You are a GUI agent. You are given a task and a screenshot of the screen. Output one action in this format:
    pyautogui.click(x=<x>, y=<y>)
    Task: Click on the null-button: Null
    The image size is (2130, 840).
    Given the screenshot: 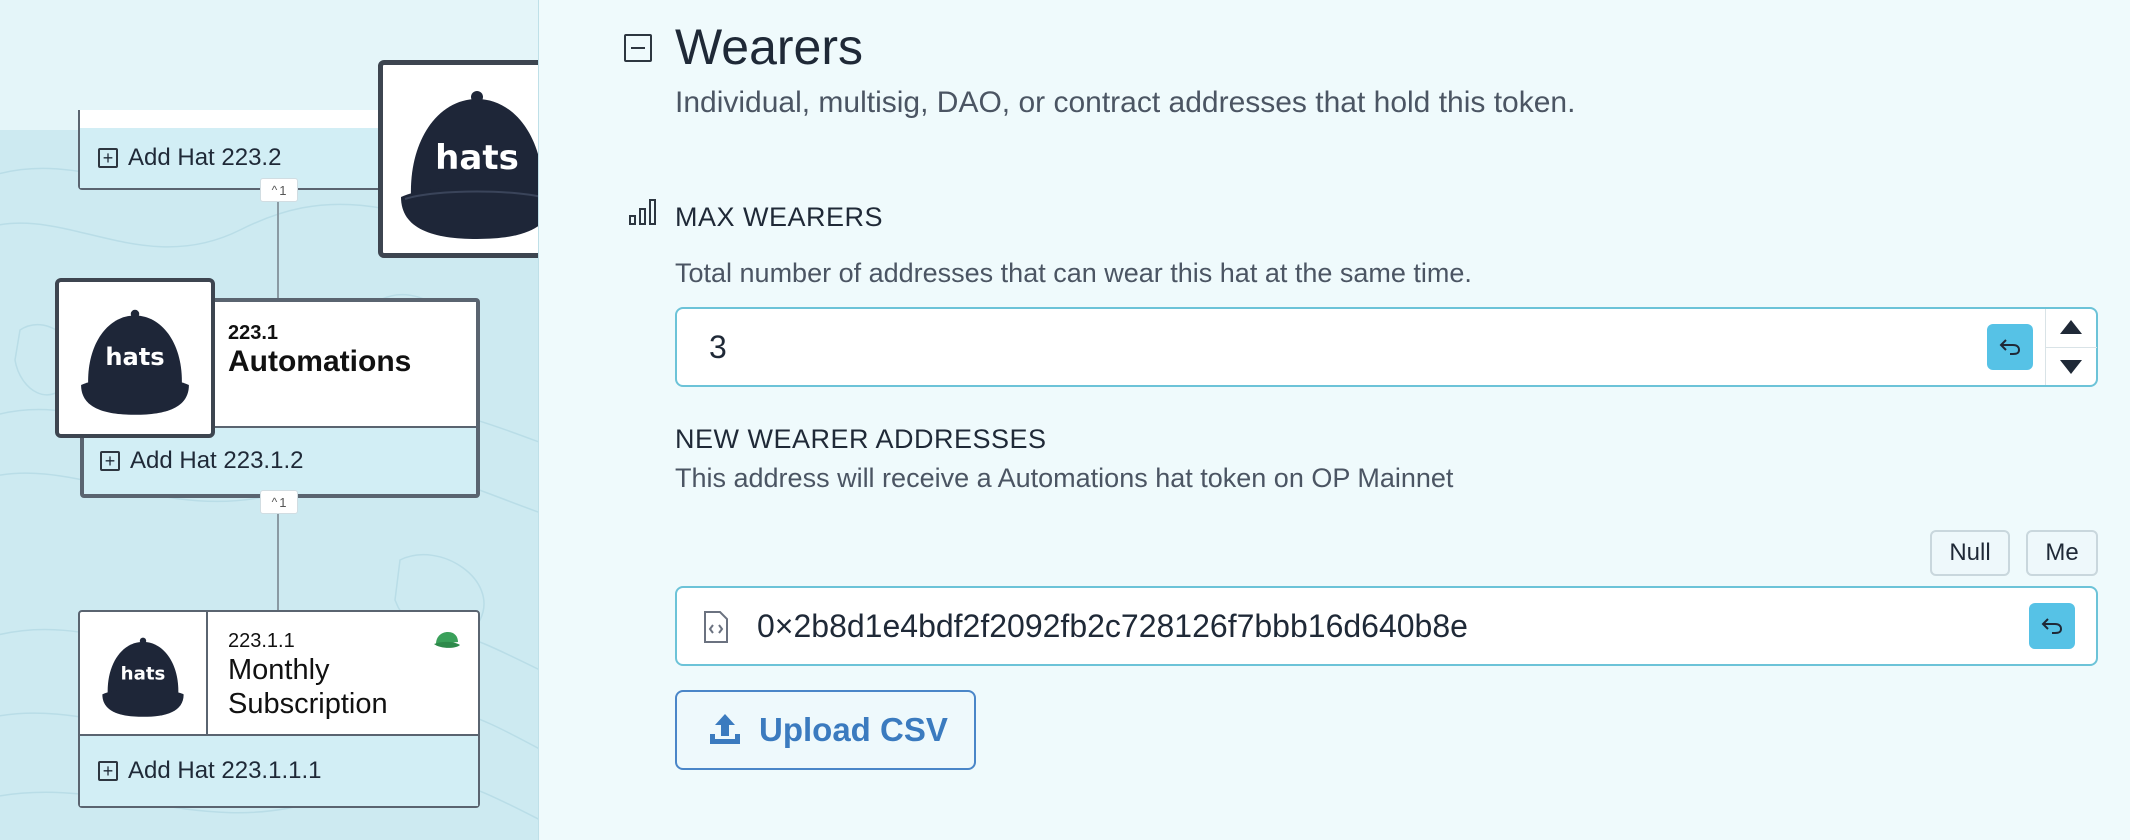 What is the action you would take?
    pyautogui.click(x=1970, y=553)
    